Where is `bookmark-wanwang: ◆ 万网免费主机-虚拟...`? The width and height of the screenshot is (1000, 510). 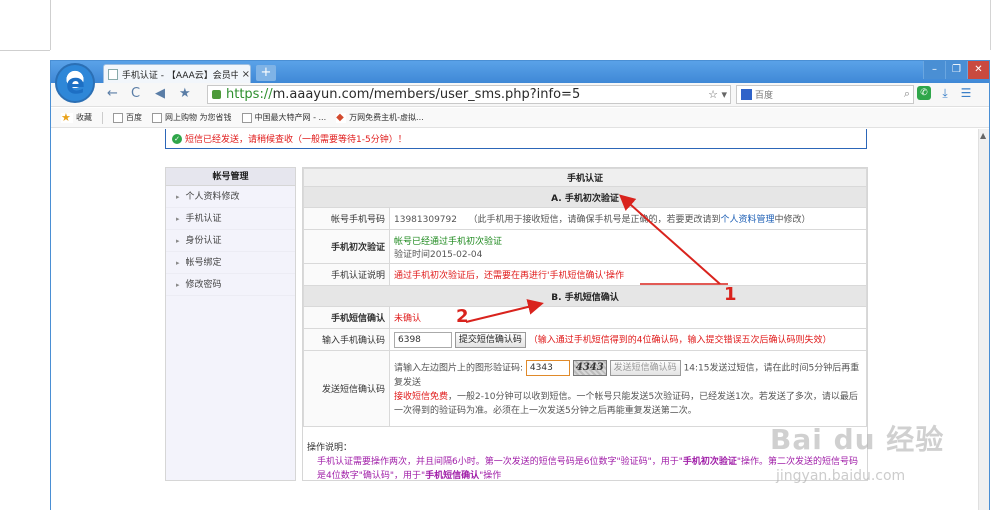 bookmark-wanwang: ◆ 万网免费主机-虚拟... is located at coordinates (380, 117).